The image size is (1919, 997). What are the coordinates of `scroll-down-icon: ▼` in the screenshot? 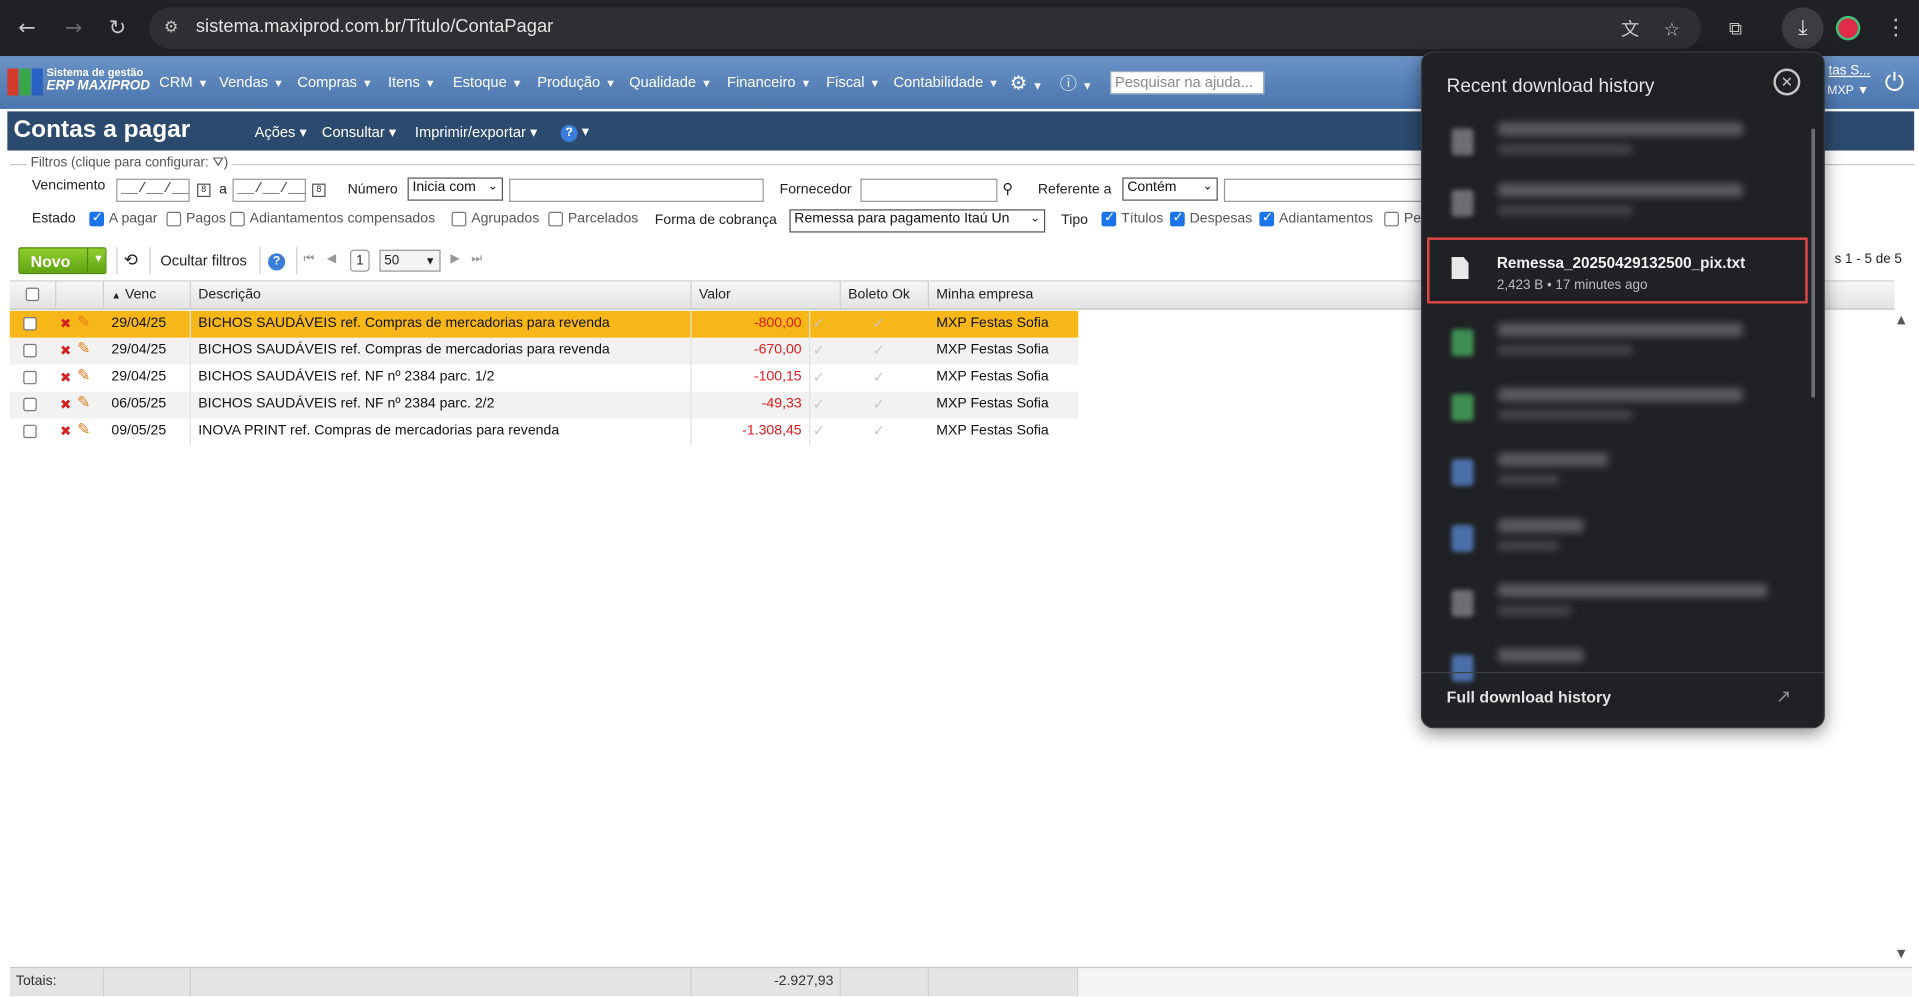 It's located at (1901, 955).